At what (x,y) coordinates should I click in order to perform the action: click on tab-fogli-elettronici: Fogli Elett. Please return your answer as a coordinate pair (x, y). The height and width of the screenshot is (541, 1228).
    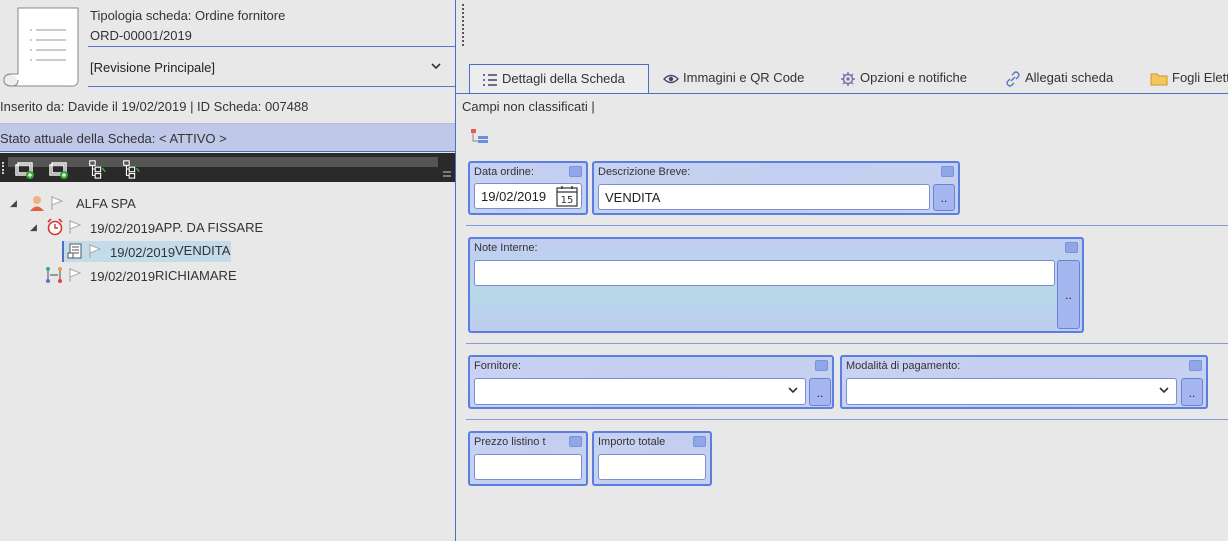
    Looking at the image, I should click on (1189, 79).